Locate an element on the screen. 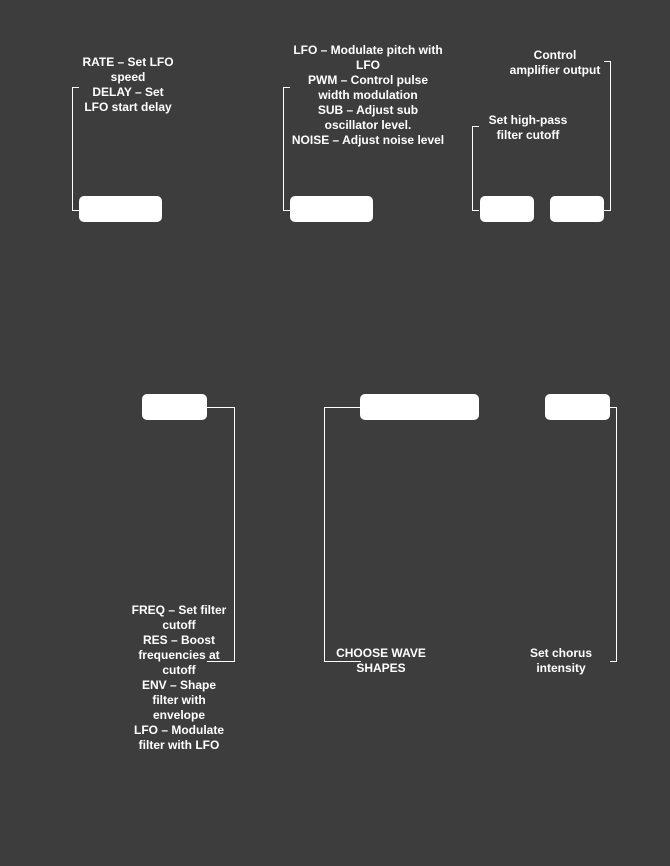 The height and width of the screenshot is (866, 670). annotation-line: DELAY – Set is located at coordinates (128, 92).